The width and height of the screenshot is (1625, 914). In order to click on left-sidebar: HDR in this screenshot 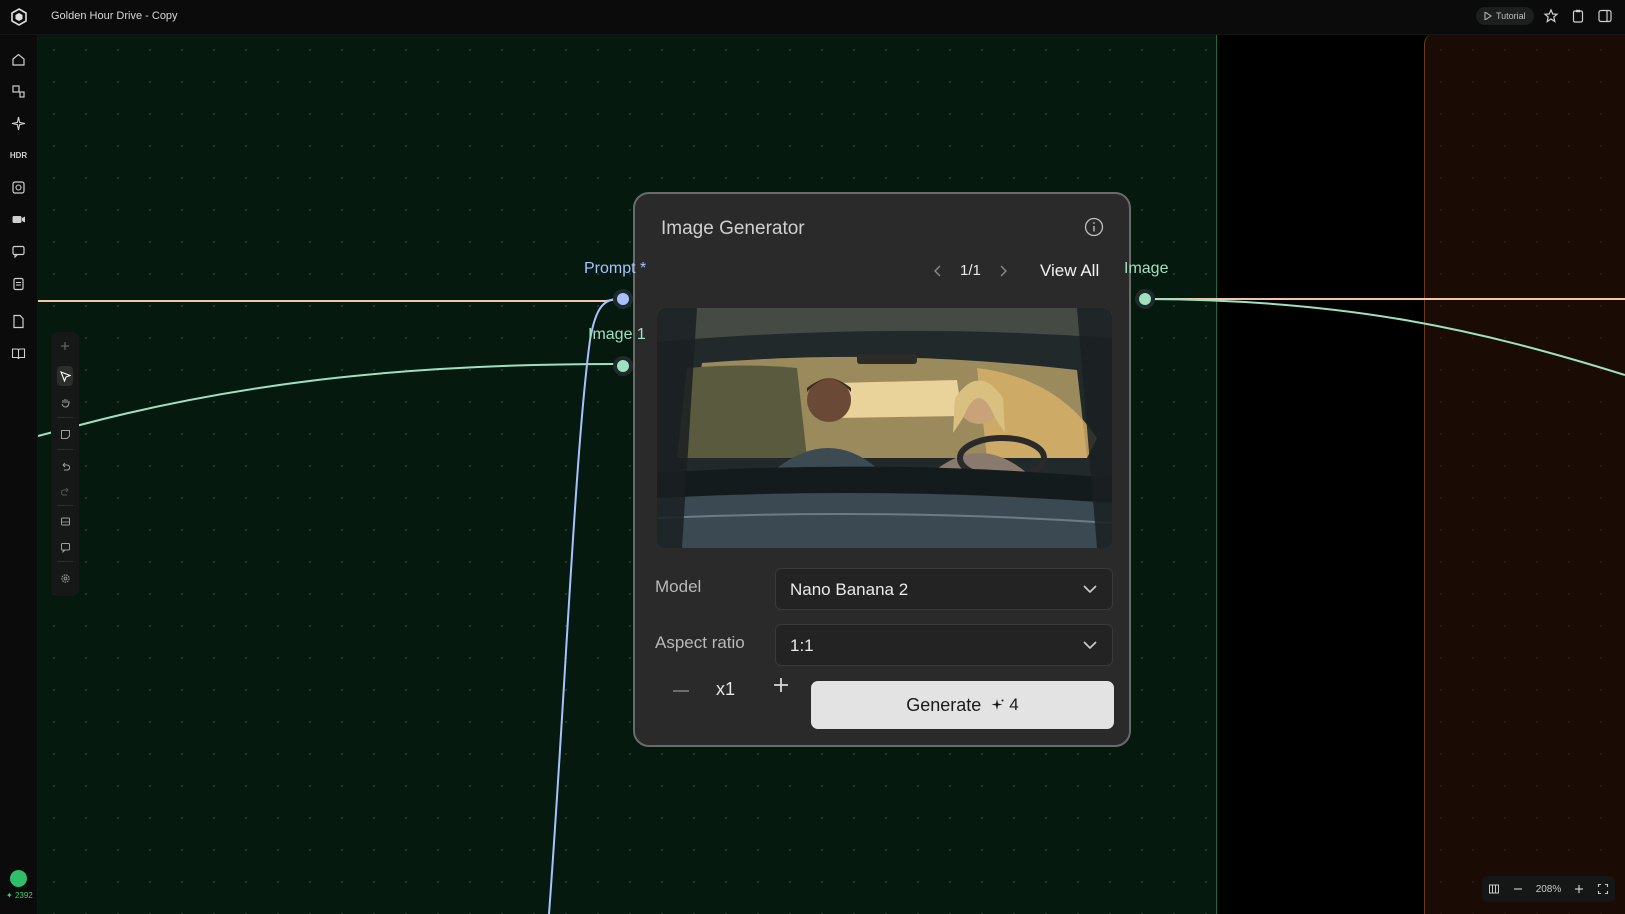, I will do `click(19, 474)`.